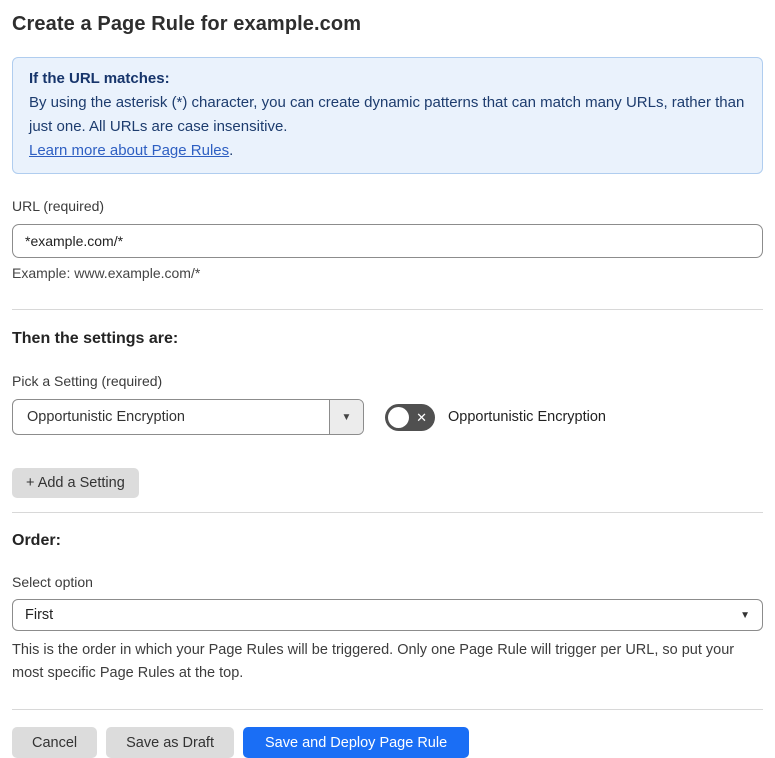 This screenshot has height=758, width=775. Describe the element at coordinates (170, 742) in the screenshot. I see `save-as-draft-button: Save as Draft` at that location.